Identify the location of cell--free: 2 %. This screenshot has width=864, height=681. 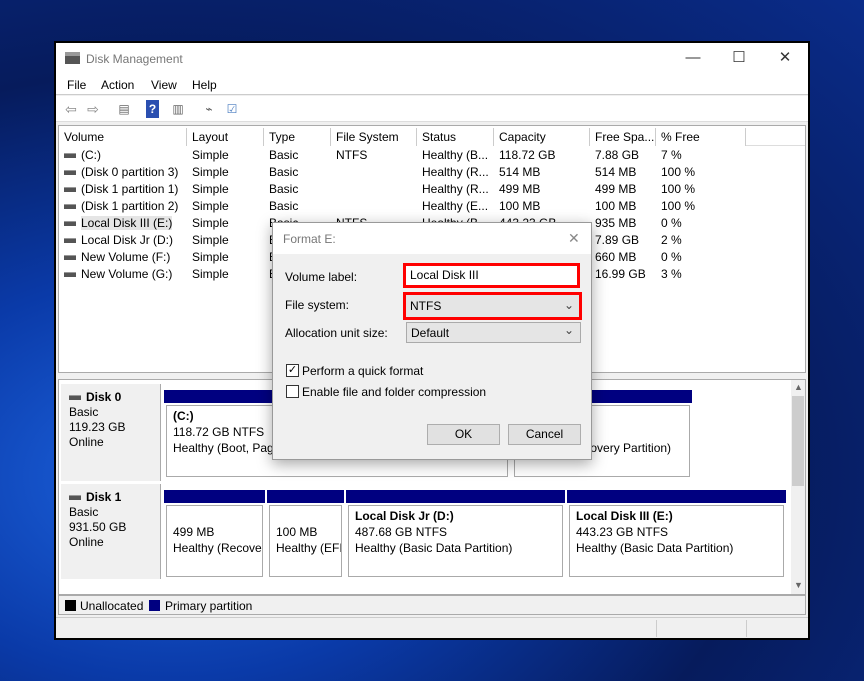
(671, 240).